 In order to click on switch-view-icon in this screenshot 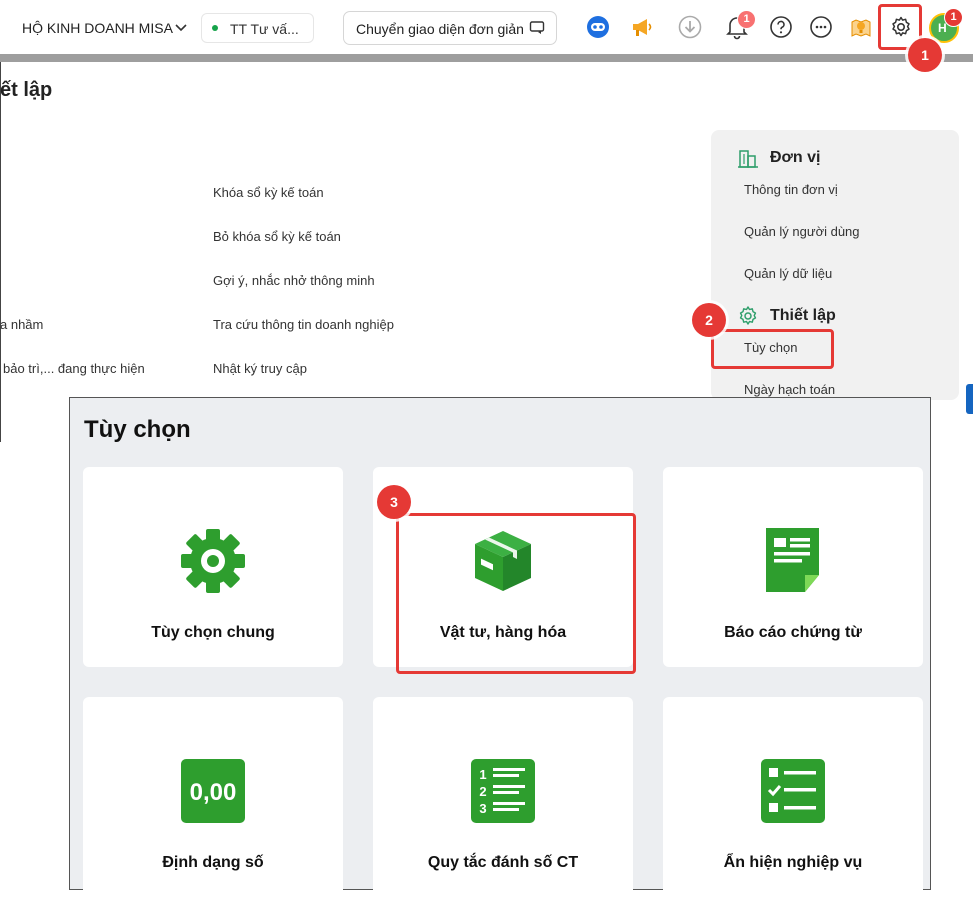, I will do `click(537, 27)`.